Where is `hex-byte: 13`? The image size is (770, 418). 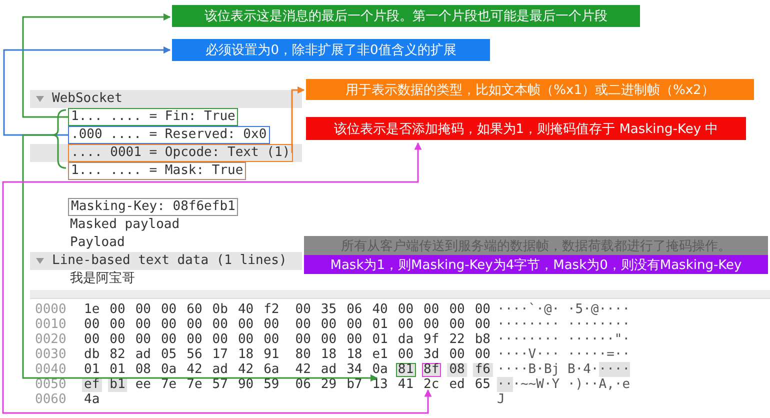
hex-byte: 13 is located at coordinates (380, 385).